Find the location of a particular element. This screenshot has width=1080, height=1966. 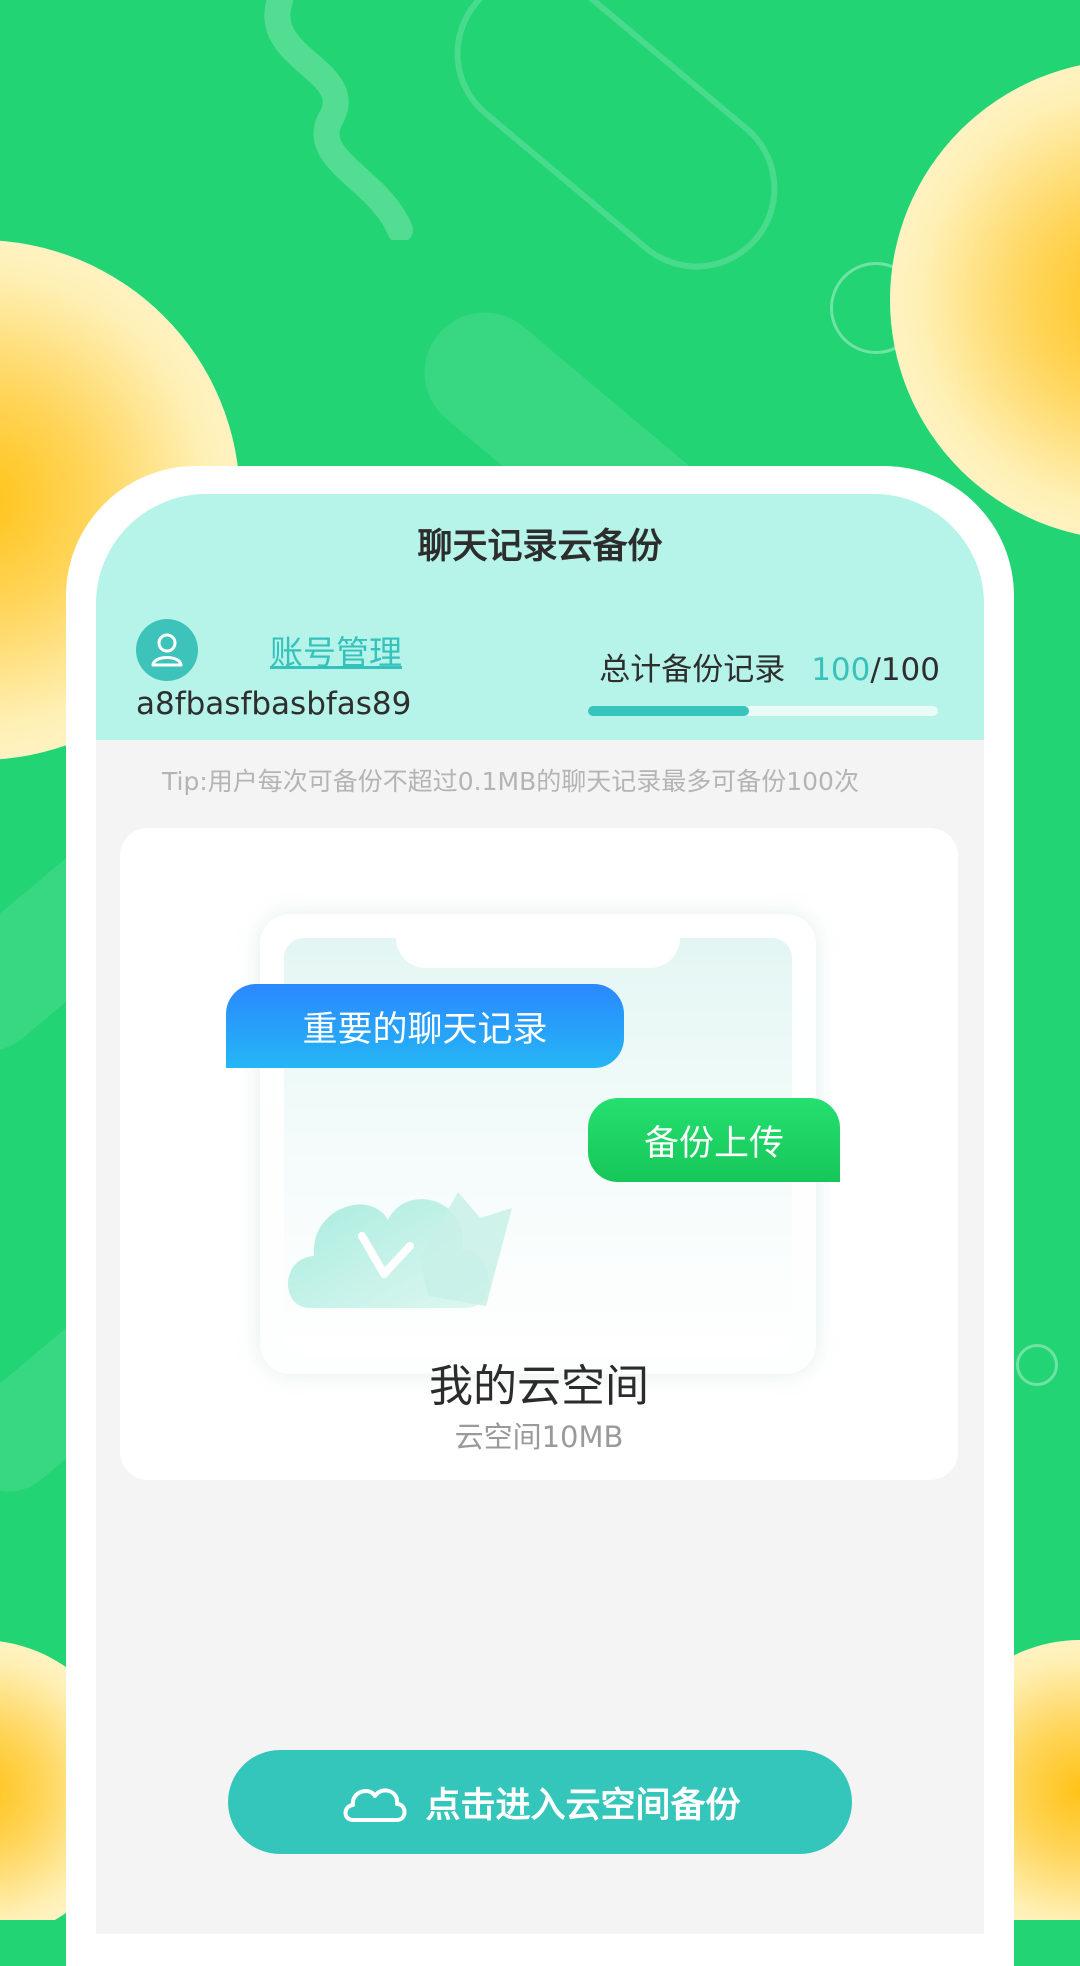

decor-pill-outline is located at coordinates (616, 151).